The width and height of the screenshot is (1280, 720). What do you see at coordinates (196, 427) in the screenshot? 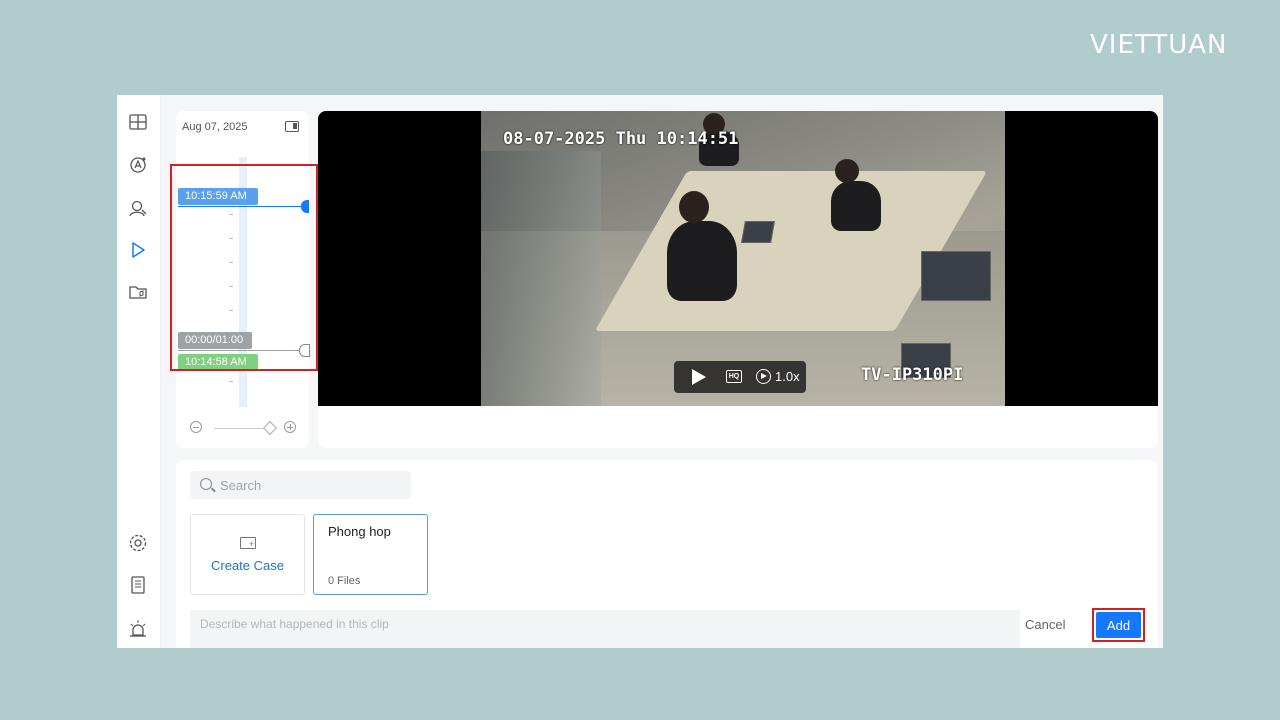
I see `zoom-out-icon` at bounding box center [196, 427].